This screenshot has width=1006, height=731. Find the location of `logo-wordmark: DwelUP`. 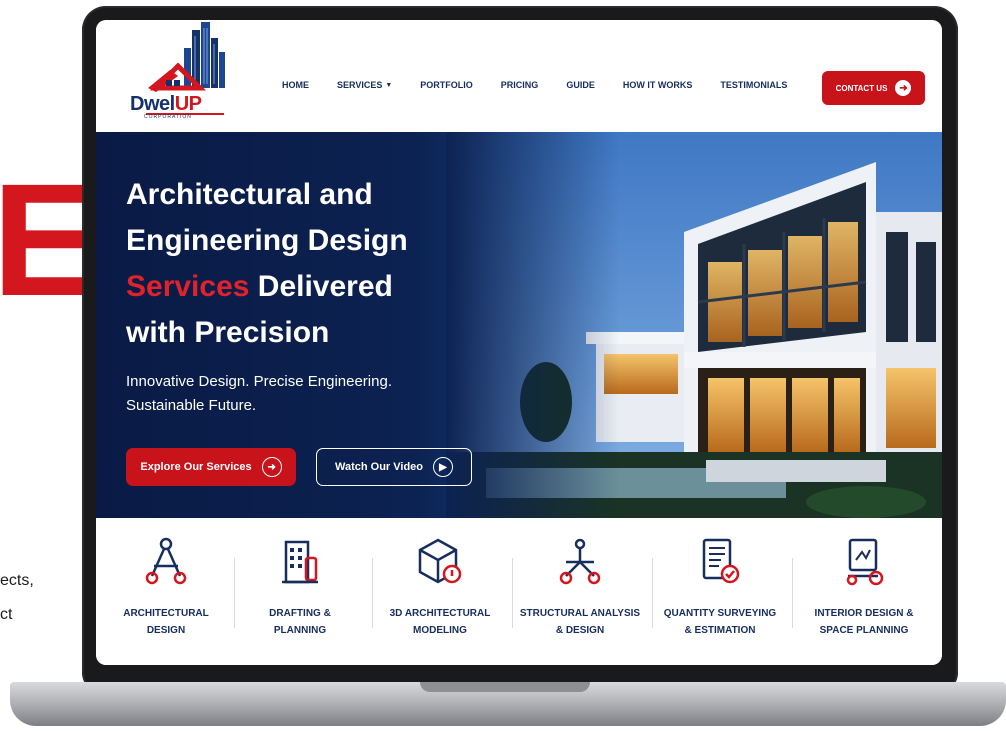

logo-wordmark: DwelUP is located at coordinates (166, 104).